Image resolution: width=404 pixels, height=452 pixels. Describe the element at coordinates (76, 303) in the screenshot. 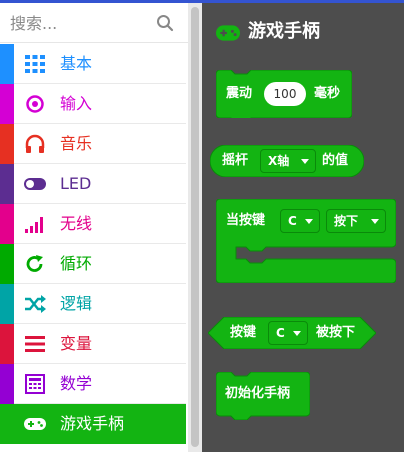

I see `category-label: 逻辑` at that location.